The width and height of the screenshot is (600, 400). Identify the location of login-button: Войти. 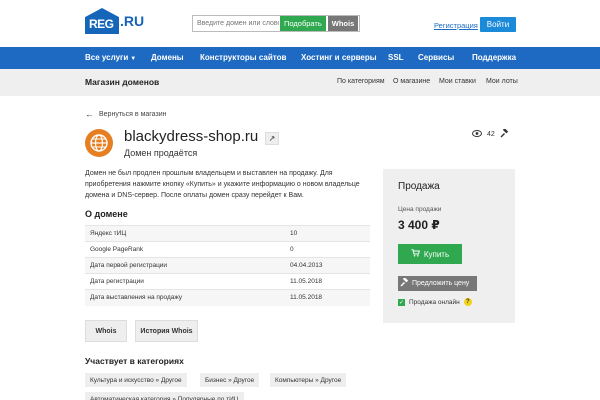
(498, 24).